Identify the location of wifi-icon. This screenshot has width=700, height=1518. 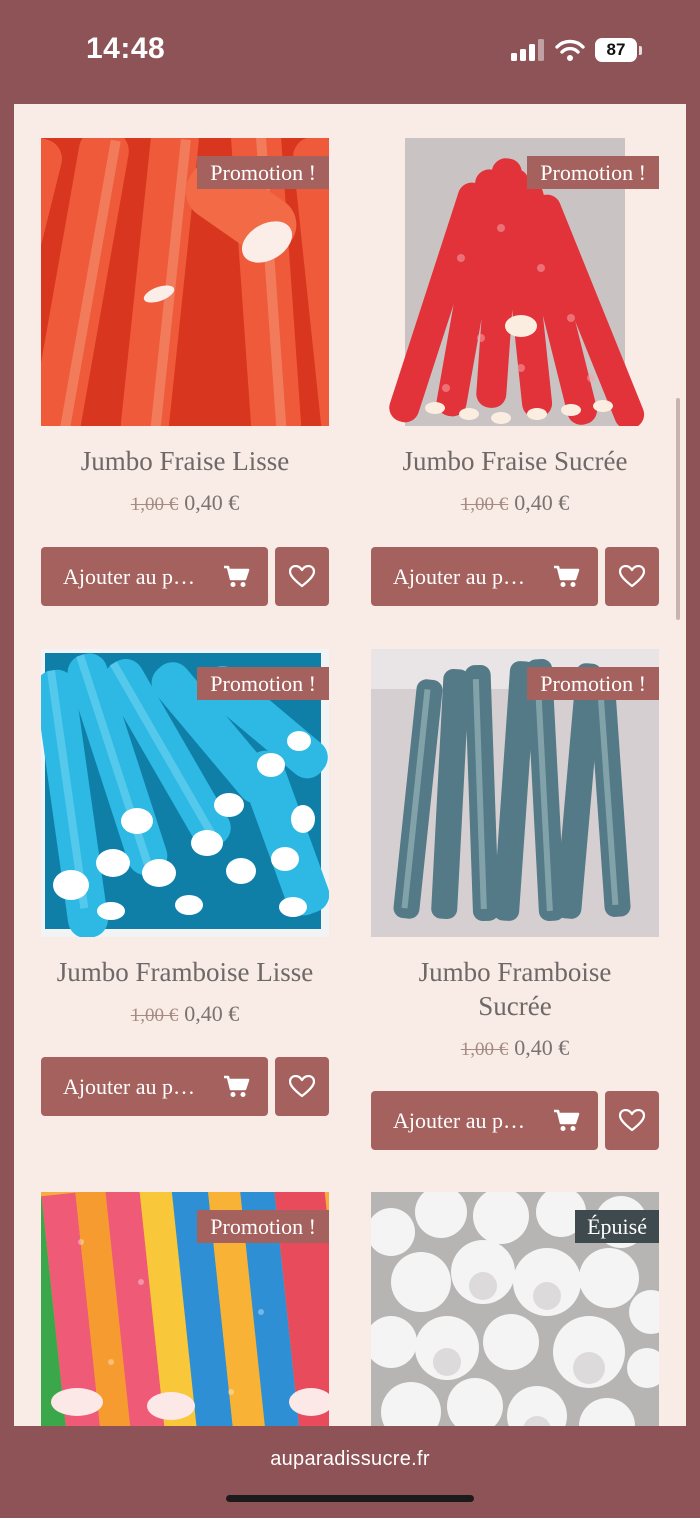
(570, 50).